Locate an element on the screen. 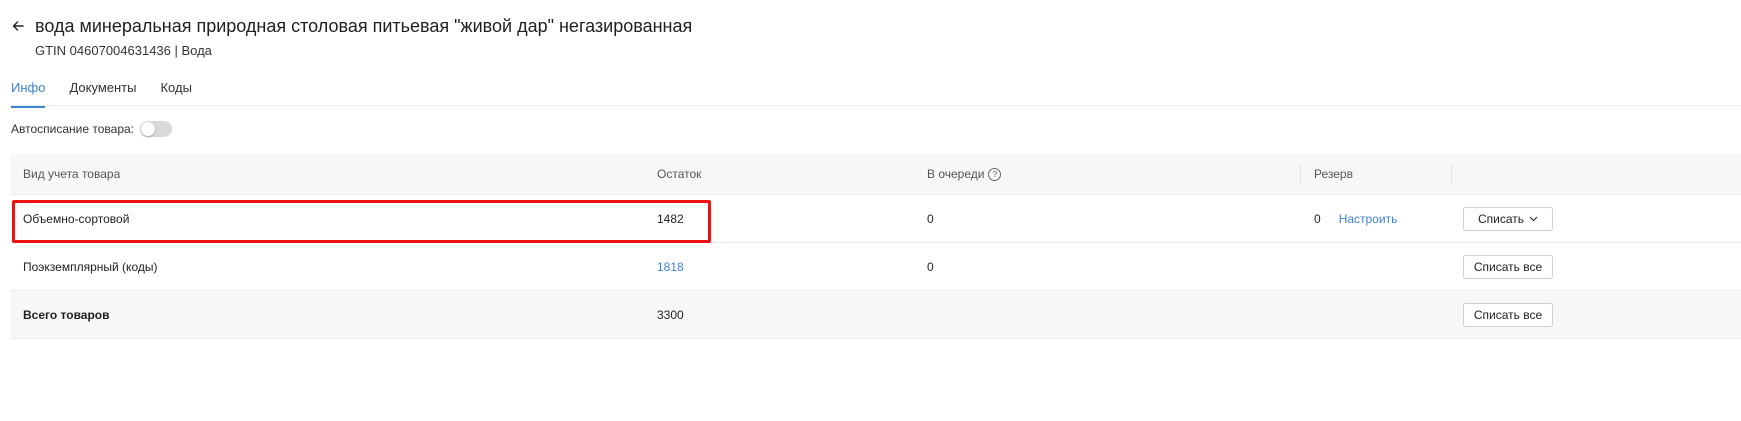 The width and height of the screenshot is (1741, 421). row-reserve: 0 Настроить is located at coordinates (1355, 218).